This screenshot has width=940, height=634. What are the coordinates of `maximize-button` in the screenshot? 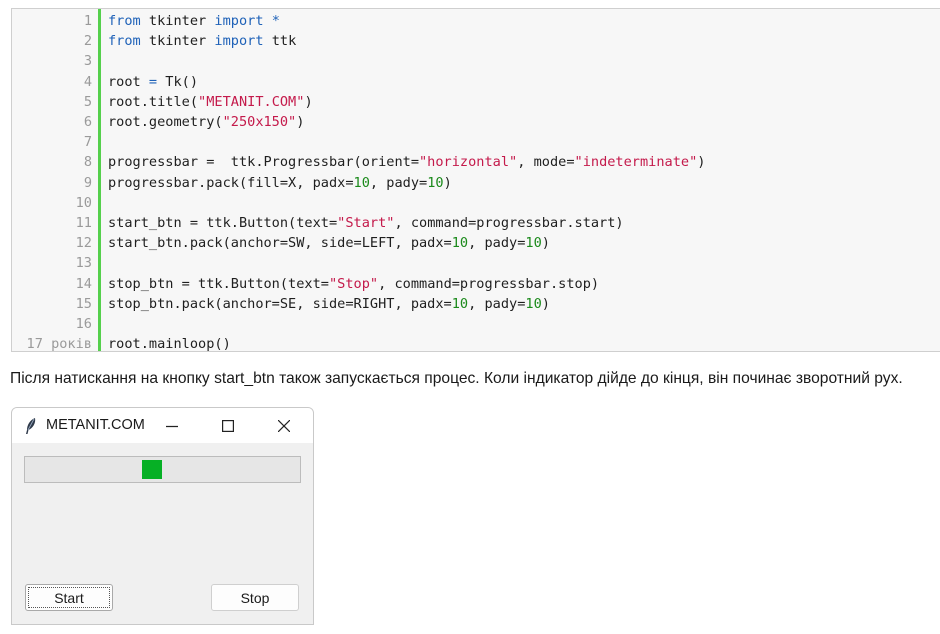 It's located at (228, 426).